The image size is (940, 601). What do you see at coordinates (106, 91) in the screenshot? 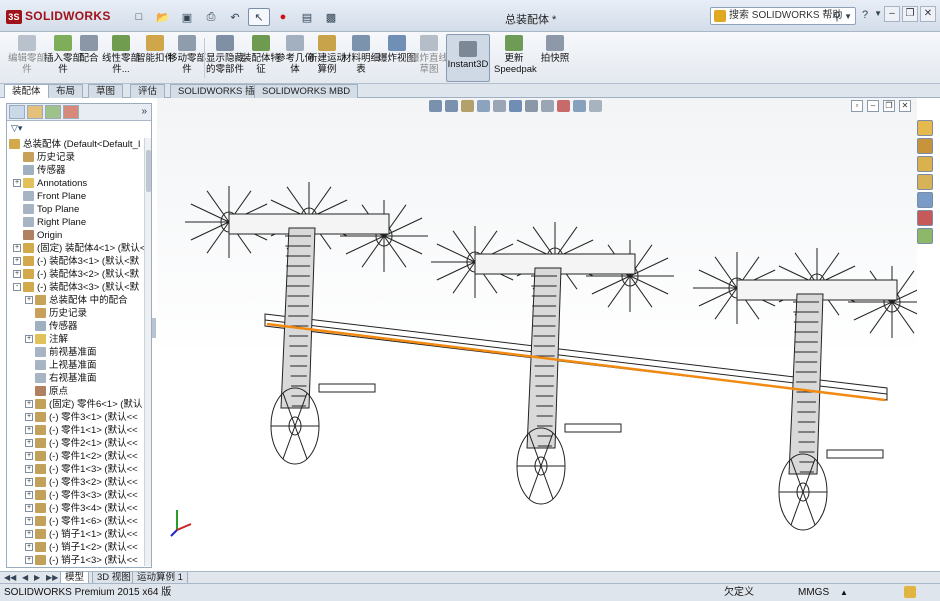
I see `tab-sketch: 草图` at bounding box center [106, 91].